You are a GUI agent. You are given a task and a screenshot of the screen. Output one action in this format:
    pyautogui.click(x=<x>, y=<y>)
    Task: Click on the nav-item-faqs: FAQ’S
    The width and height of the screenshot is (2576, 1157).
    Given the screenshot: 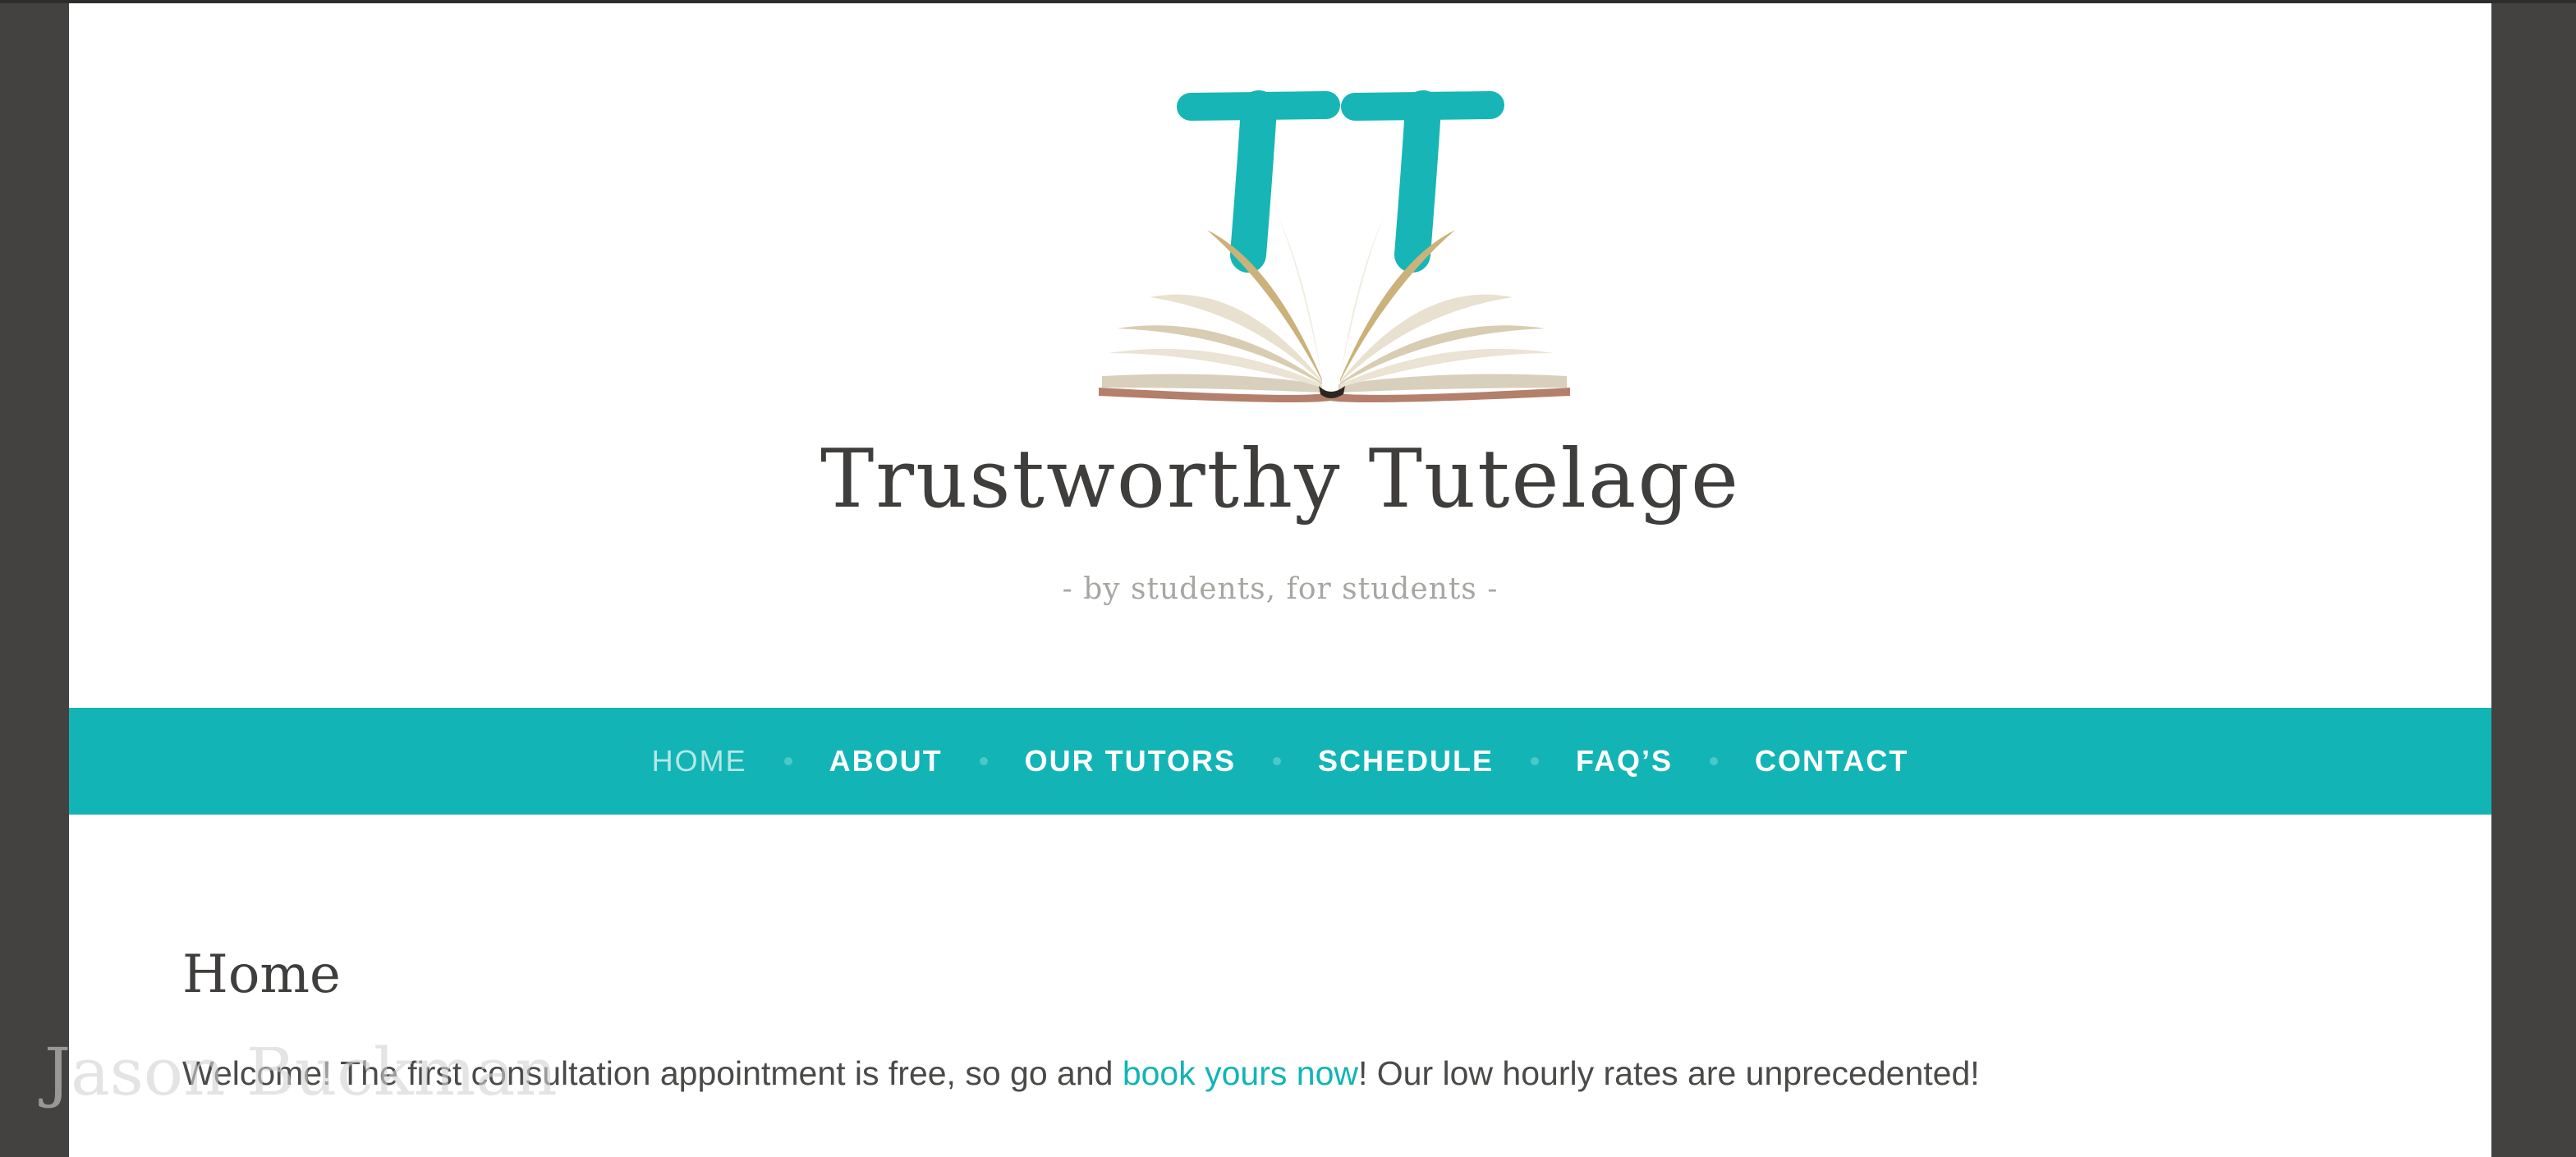 What is the action you would take?
    pyautogui.click(x=1624, y=761)
    